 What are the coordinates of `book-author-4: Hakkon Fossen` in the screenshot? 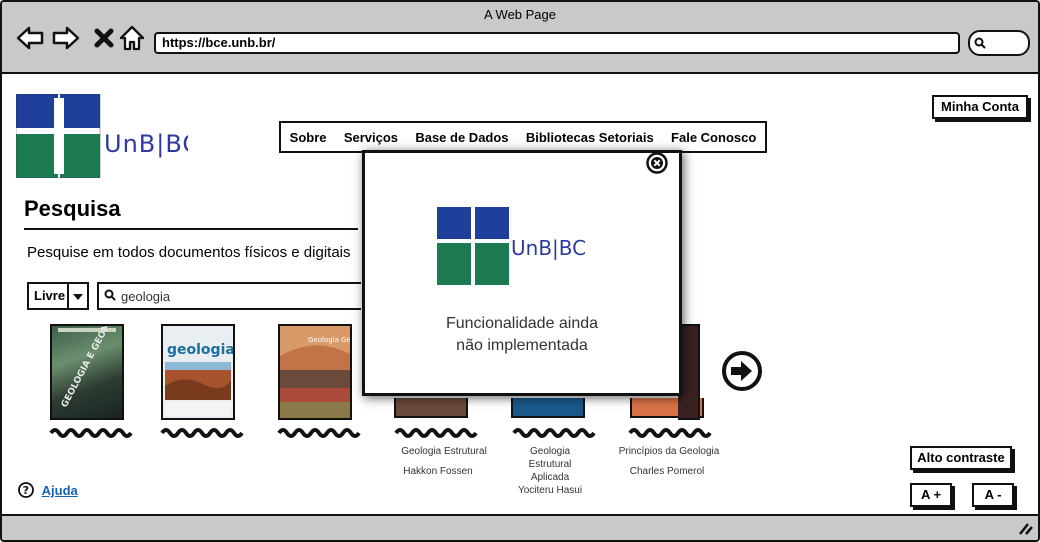 It's located at (438, 471).